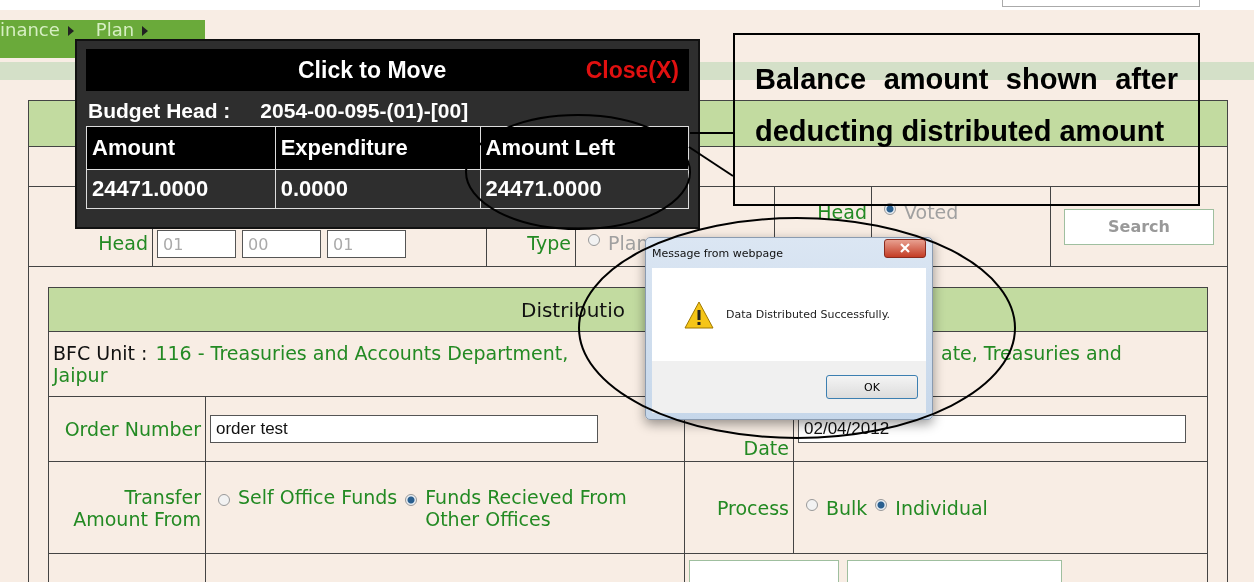 The width and height of the screenshot is (1254, 582). I want to click on close-icon, so click(905, 248).